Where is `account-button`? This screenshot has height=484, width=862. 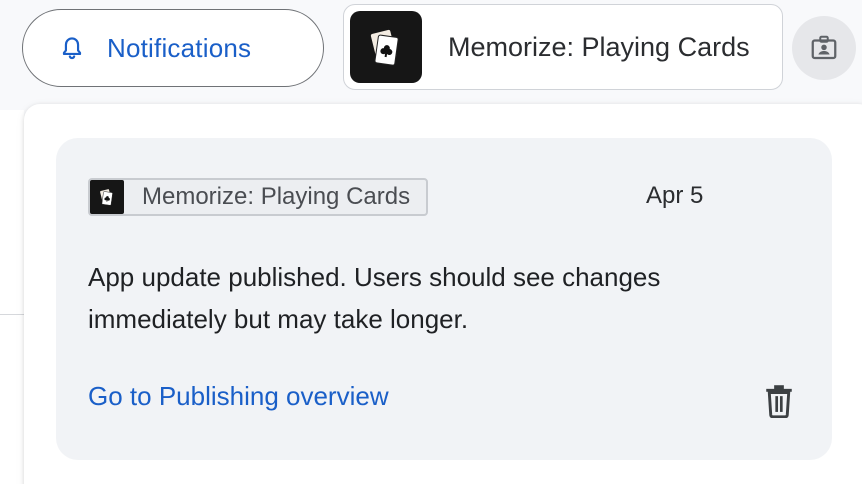
account-button is located at coordinates (824, 48).